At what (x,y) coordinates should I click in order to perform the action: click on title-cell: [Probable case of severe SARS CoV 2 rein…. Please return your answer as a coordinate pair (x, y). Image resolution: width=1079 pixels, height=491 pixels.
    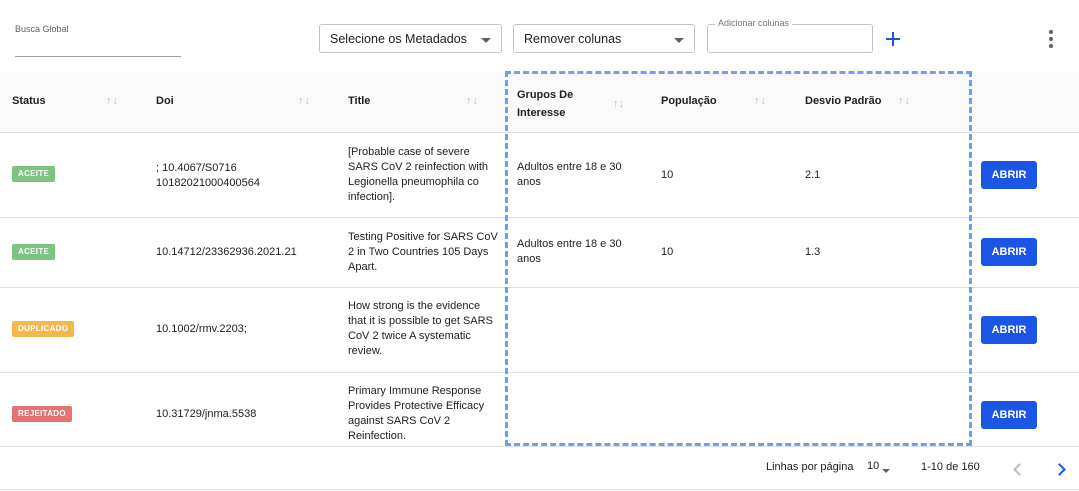
    Looking at the image, I should click on (418, 174).